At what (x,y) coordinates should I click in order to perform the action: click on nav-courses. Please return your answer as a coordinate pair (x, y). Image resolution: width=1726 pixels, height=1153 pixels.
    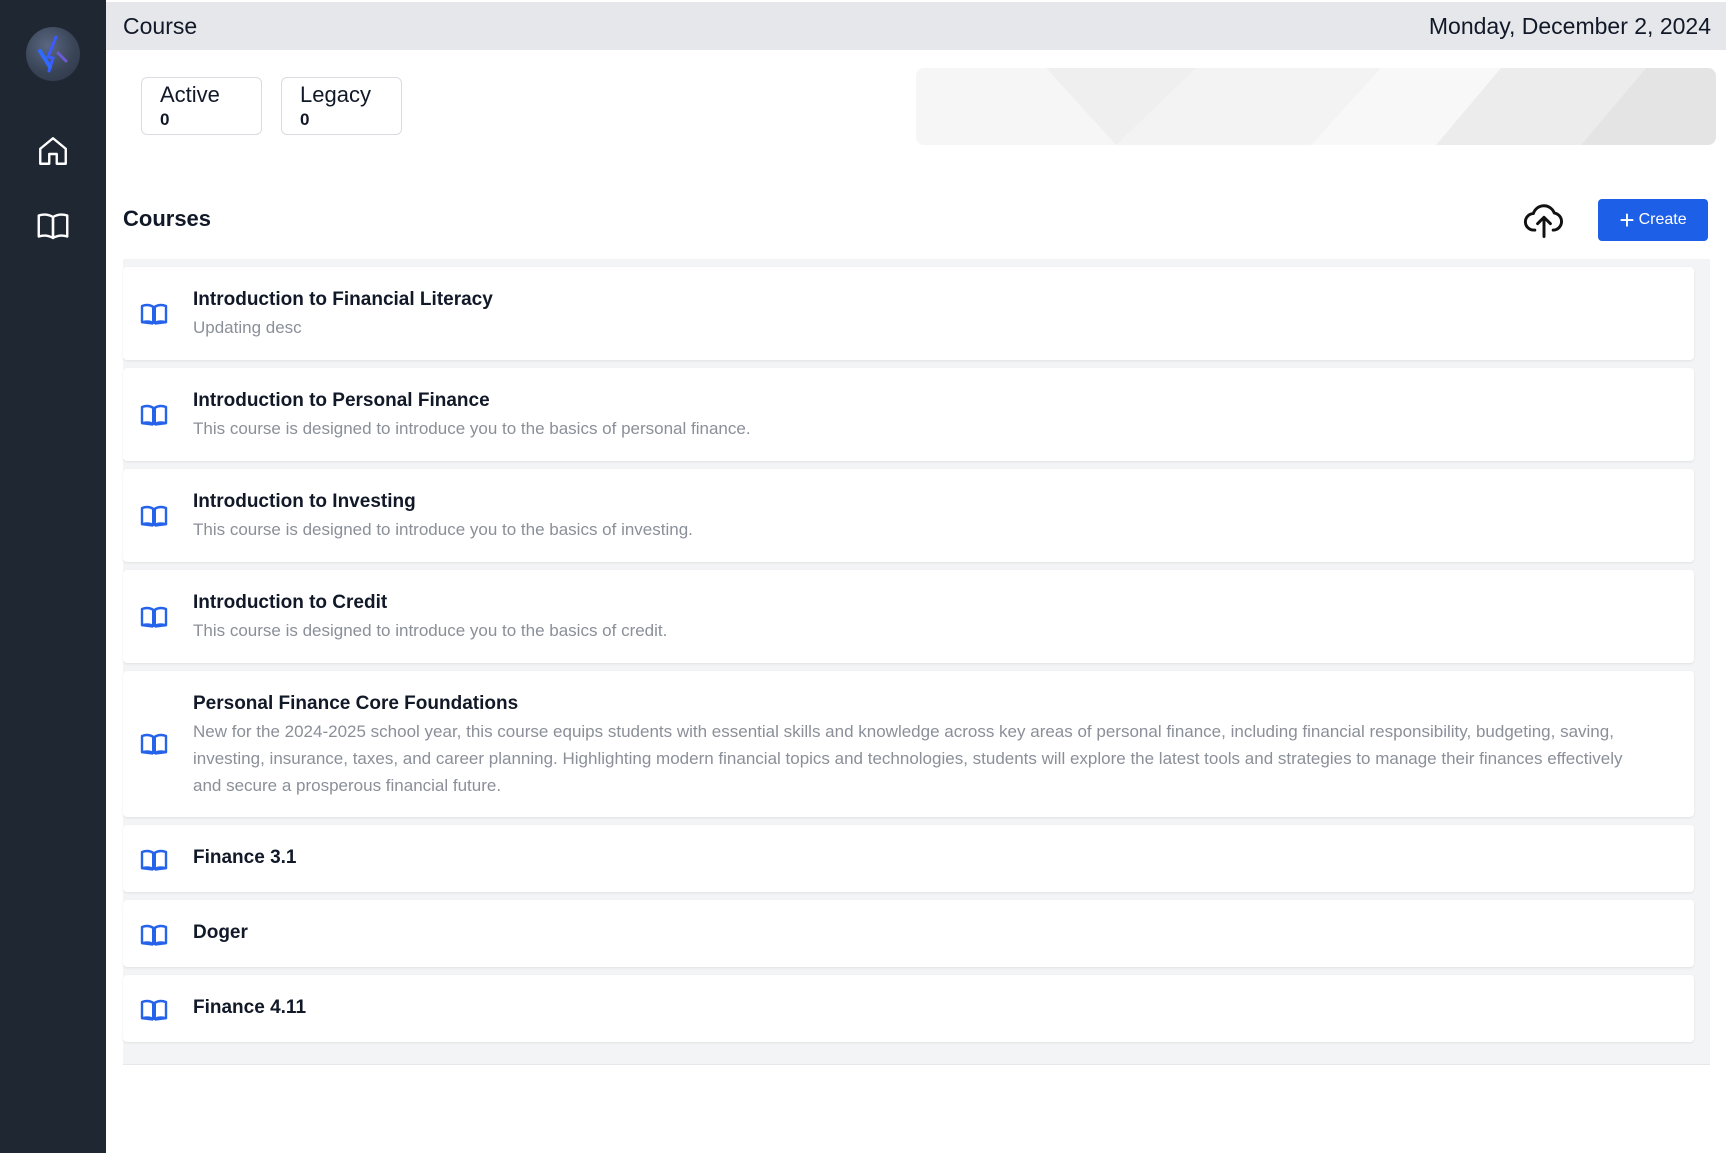
    Looking at the image, I should click on (53, 226).